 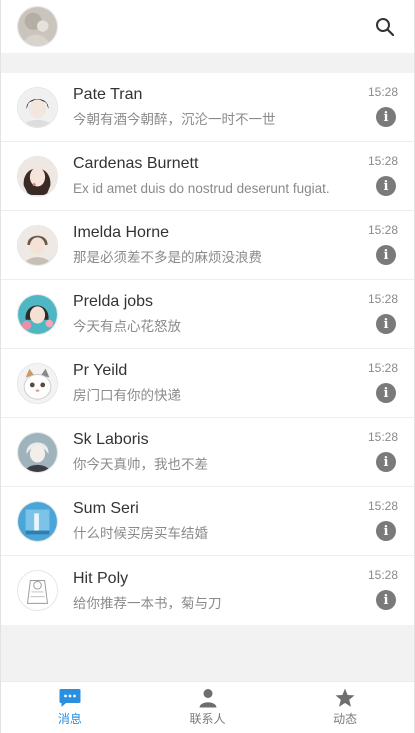 What do you see at coordinates (113, 301) in the screenshot?
I see `contact-name: Prelda jobs` at bounding box center [113, 301].